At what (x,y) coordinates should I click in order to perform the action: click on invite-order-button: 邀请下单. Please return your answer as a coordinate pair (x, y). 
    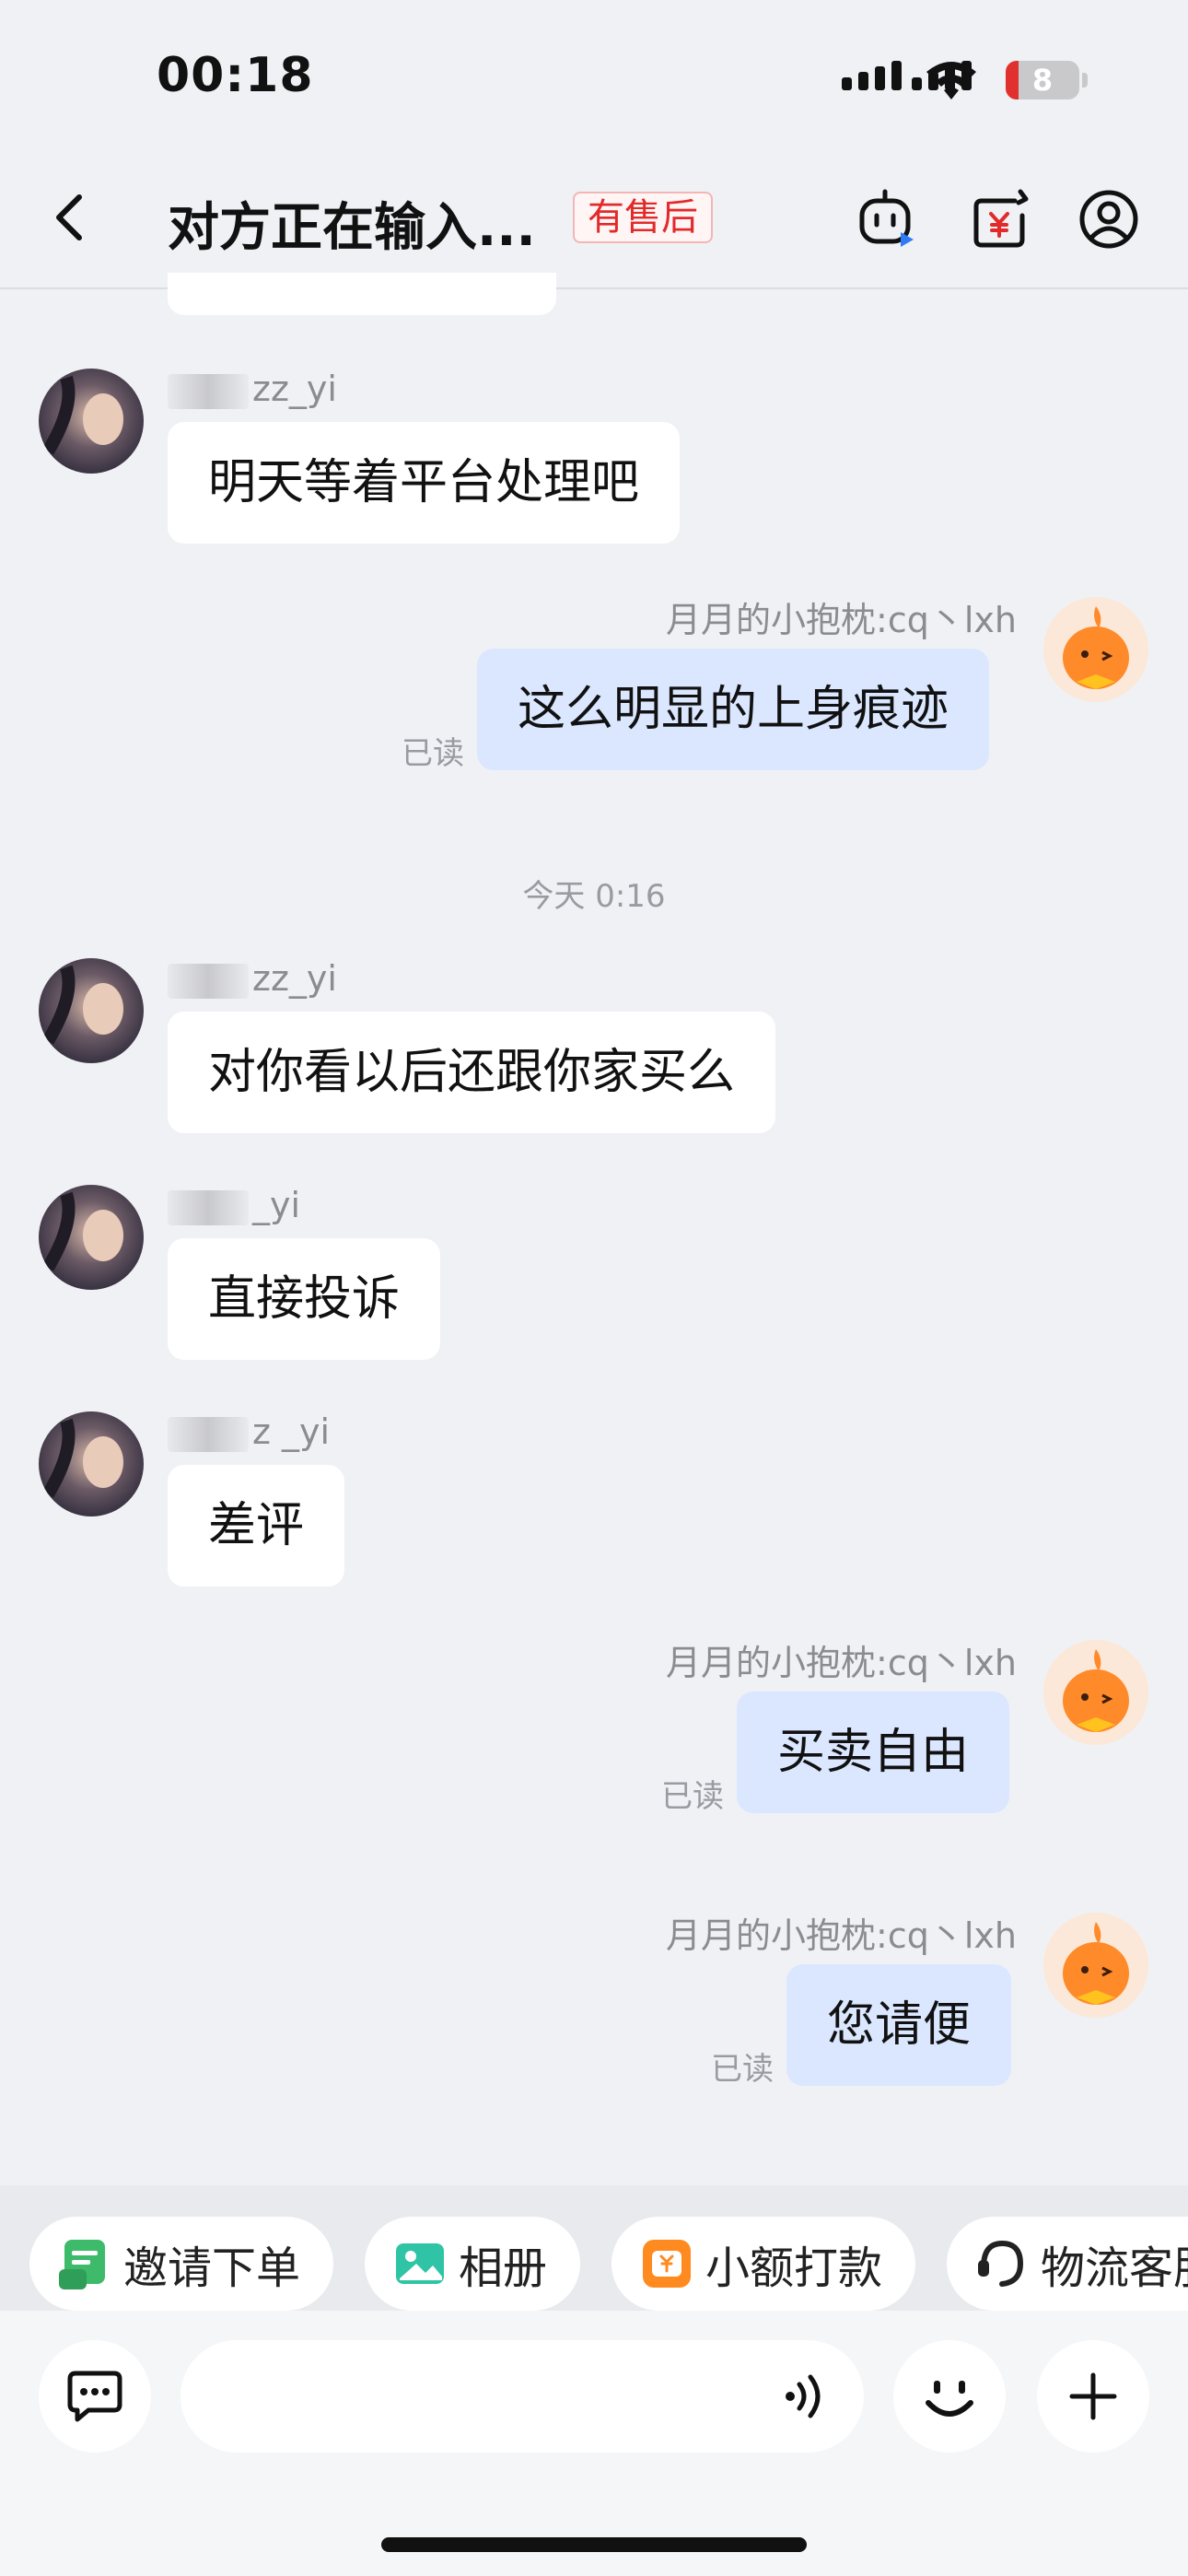
    Looking at the image, I should click on (181, 2264).